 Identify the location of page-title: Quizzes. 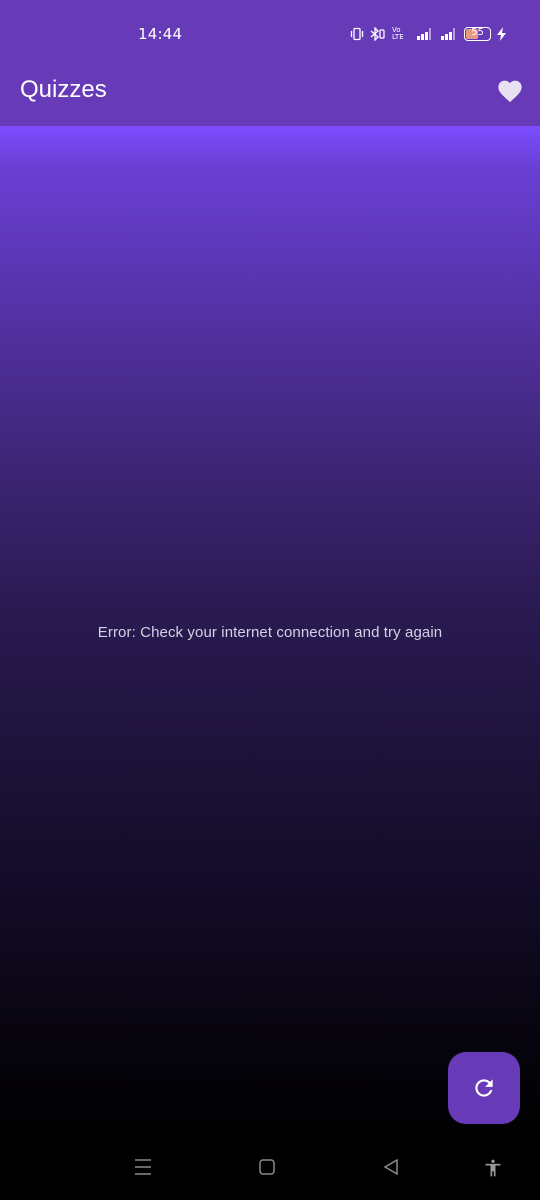
(63, 89).